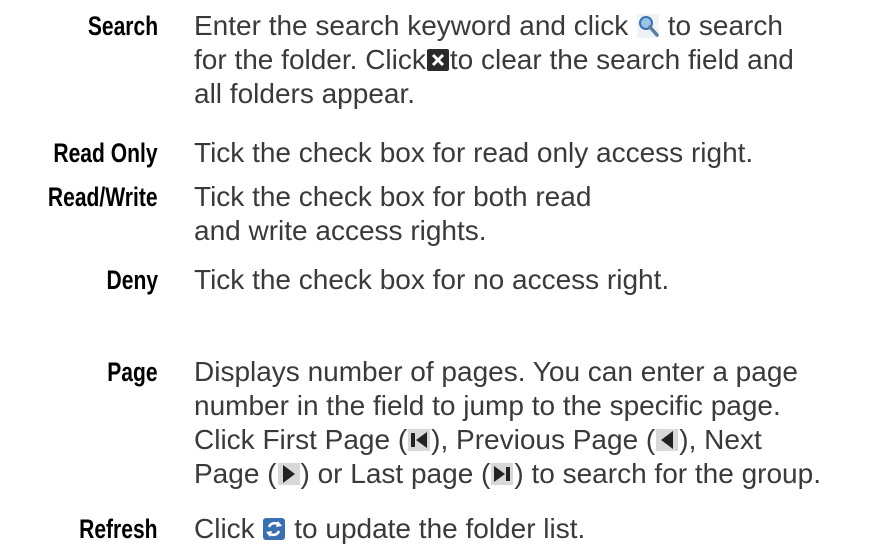 This screenshot has width=879, height=555. I want to click on clear-x-icon, so click(437, 60).